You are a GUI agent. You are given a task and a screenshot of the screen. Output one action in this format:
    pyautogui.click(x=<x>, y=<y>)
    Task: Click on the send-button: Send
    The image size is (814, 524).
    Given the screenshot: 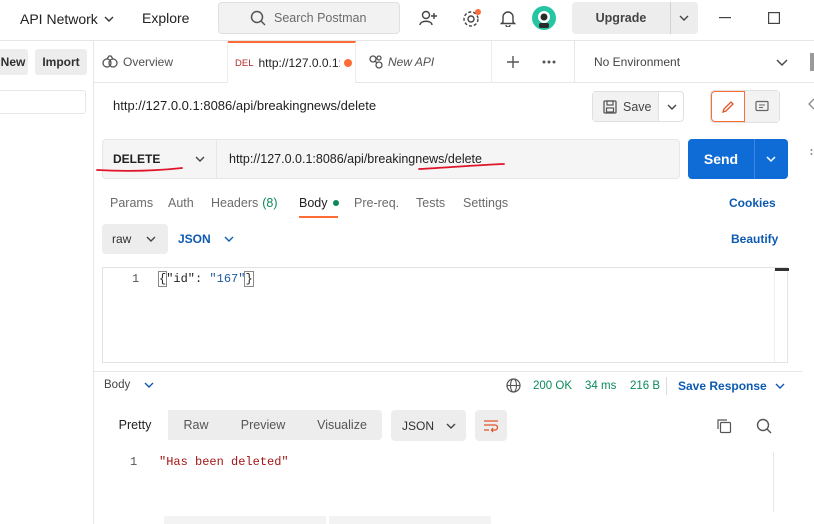 What is the action you would take?
    pyautogui.click(x=738, y=159)
    